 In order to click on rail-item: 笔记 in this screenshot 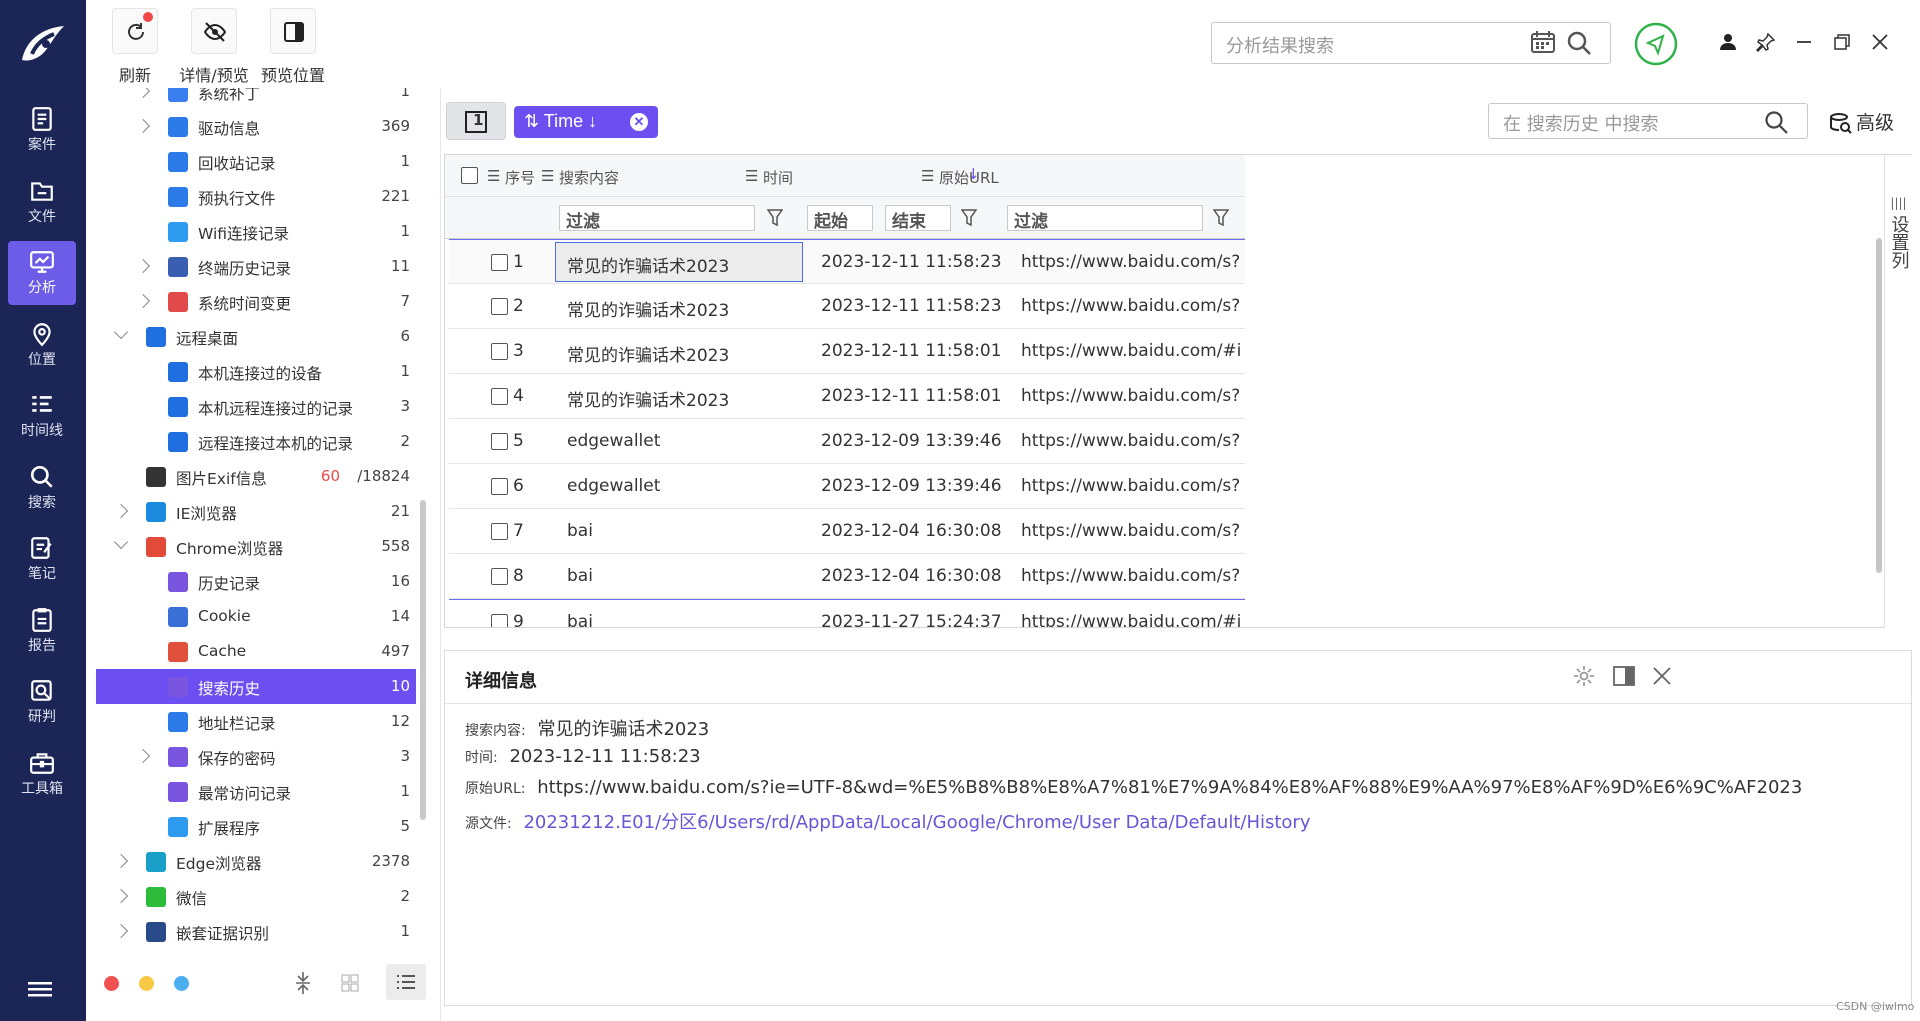, I will do `click(42, 559)`.